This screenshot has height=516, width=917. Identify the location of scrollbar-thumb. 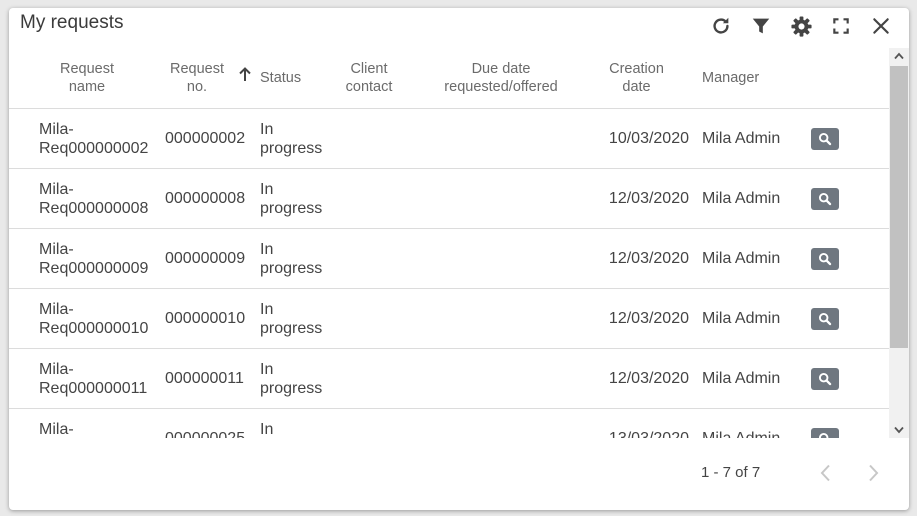
(899, 207).